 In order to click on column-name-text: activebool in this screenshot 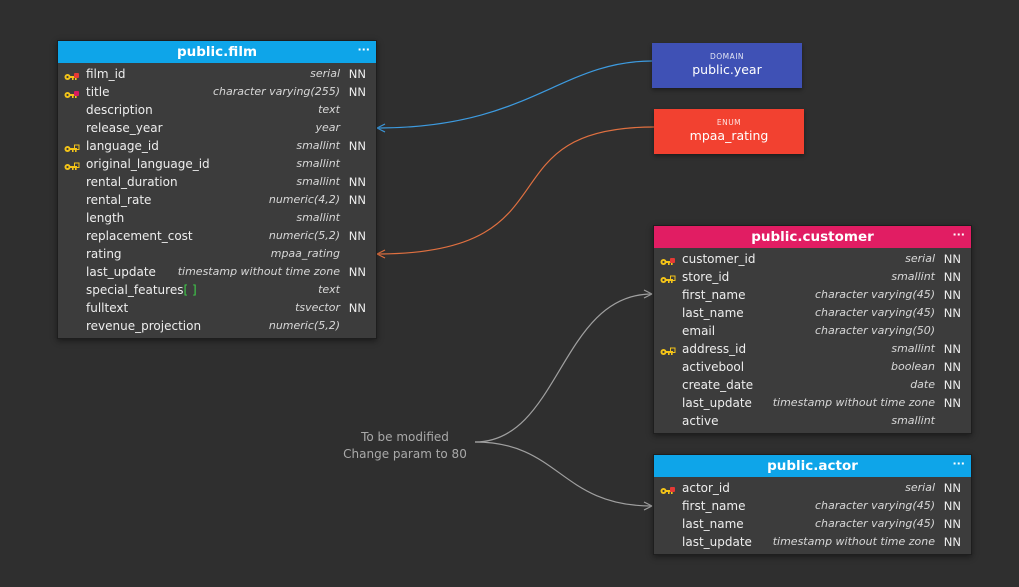, I will do `click(713, 367)`.